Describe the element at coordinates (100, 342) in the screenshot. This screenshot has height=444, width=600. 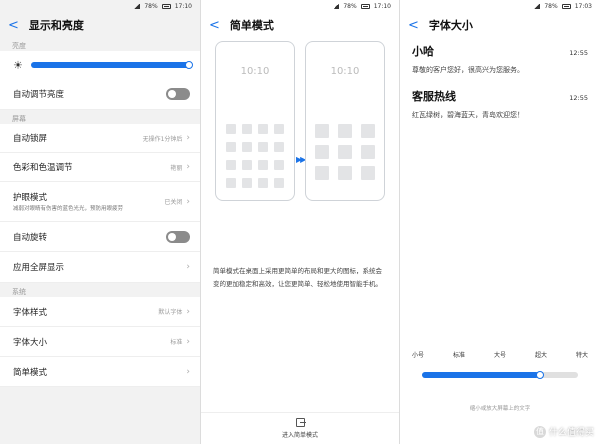
I see `font-size-row: 字体大小 标准 ›` at that location.